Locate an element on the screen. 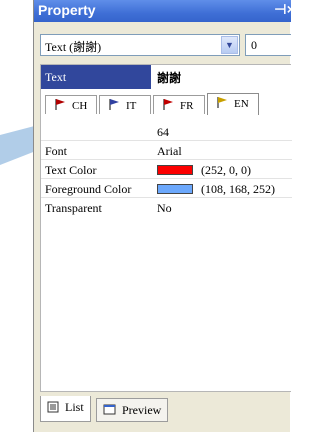 The width and height of the screenshot is (320, 432). view-tabs: List Preview is located at coordinates (165, 410).